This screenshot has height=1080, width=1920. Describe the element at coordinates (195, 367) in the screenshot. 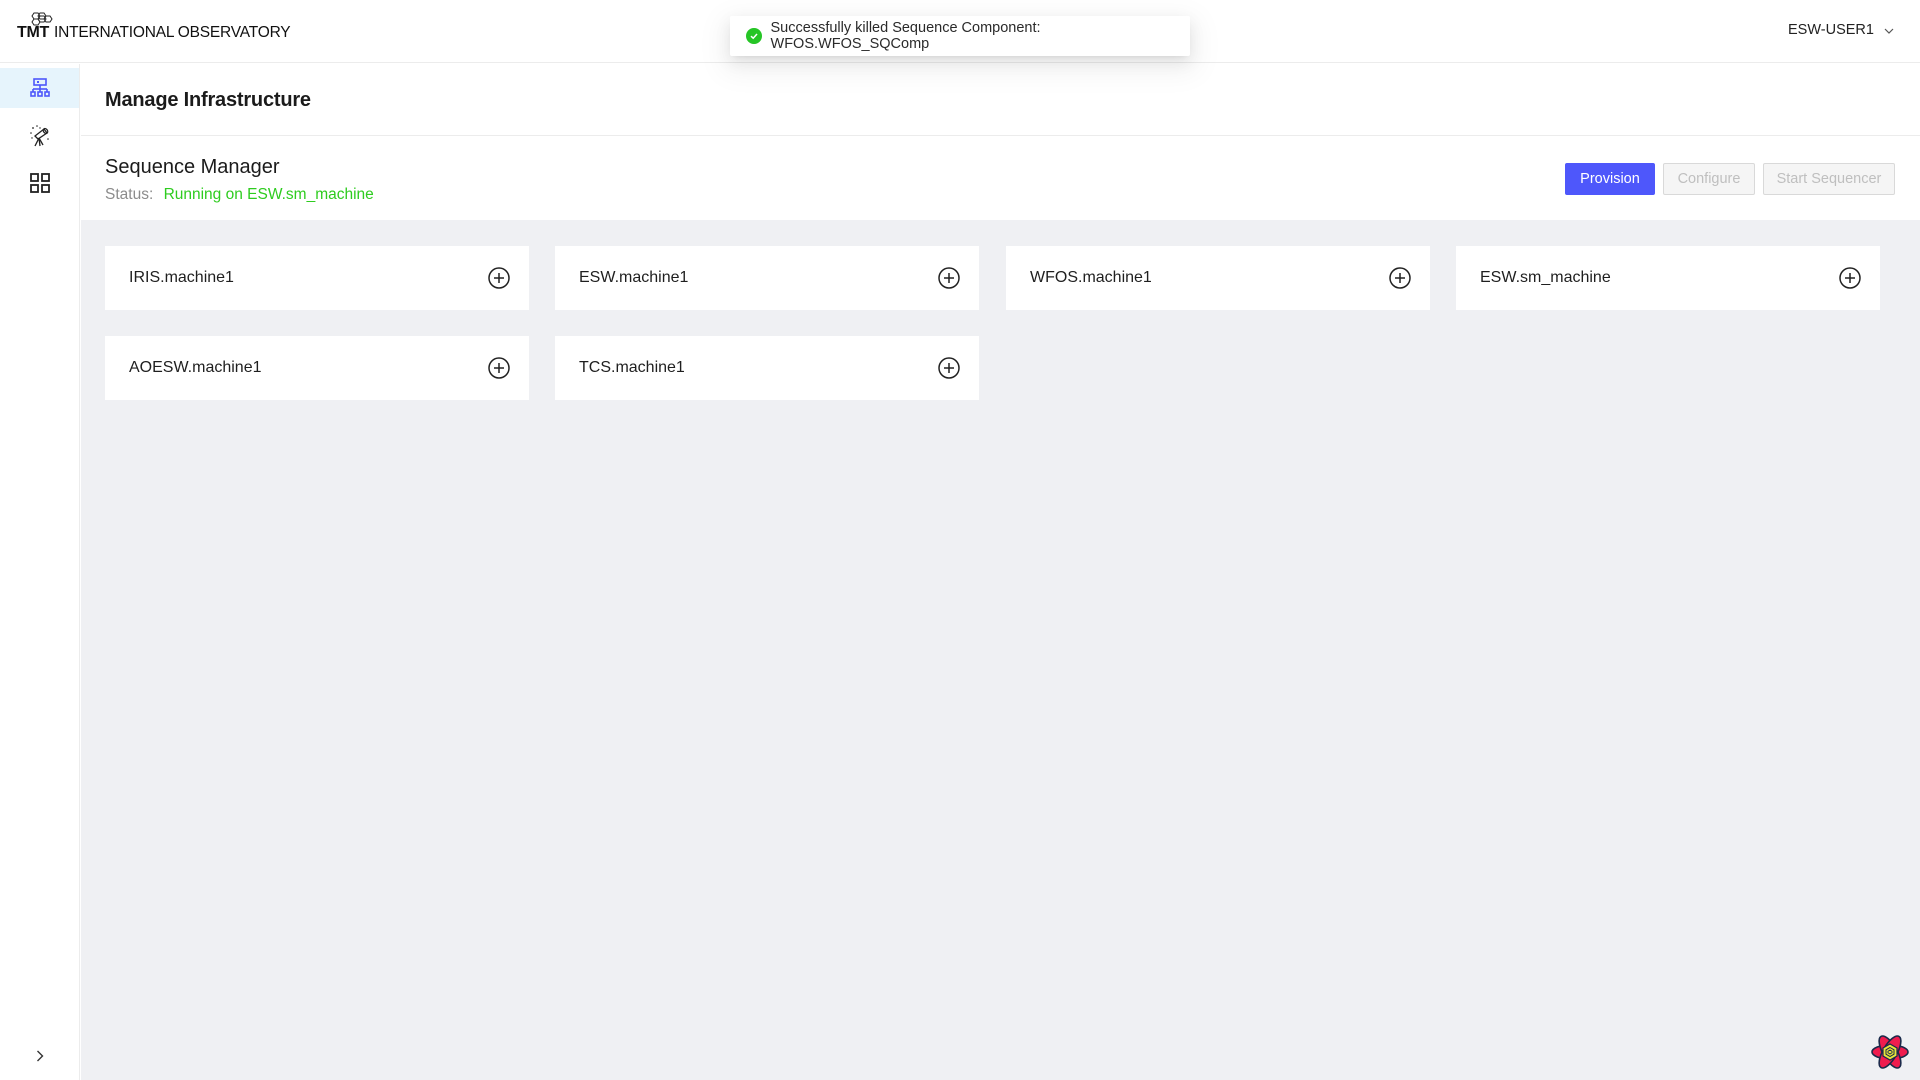

I see `machine-name: AOESW.machine1` at that location.